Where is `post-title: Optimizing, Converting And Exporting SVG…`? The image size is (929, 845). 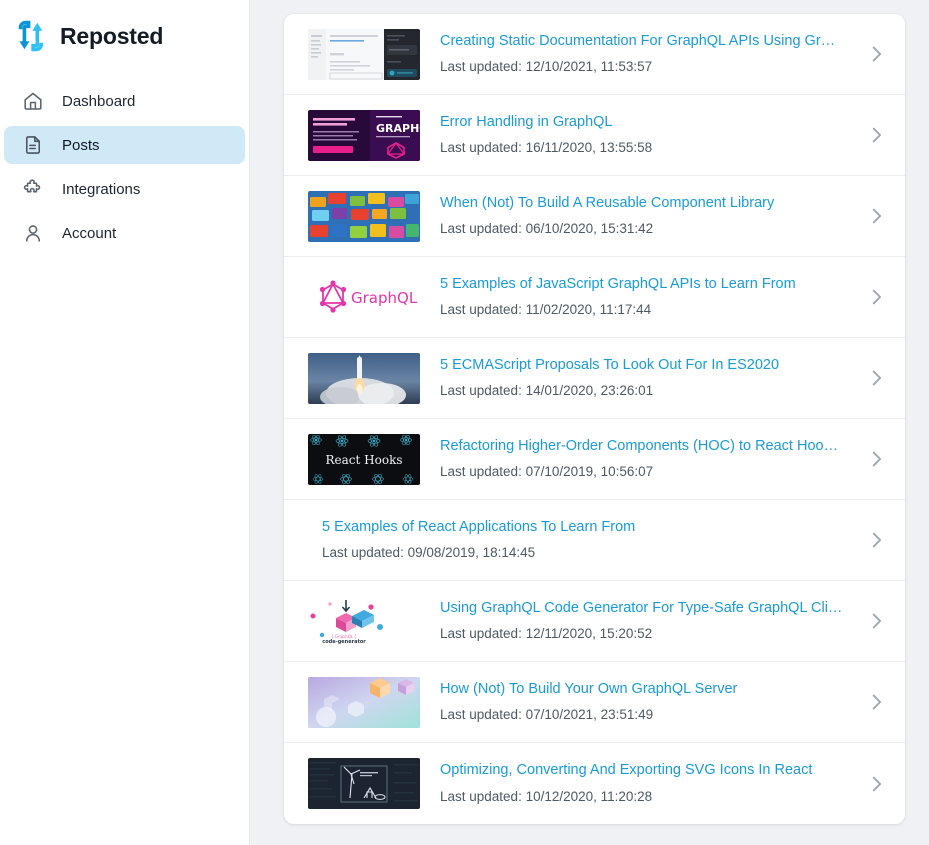
post-title: Optimizing, Converting And Exporting SVG… is located at coordinates (647, 770).